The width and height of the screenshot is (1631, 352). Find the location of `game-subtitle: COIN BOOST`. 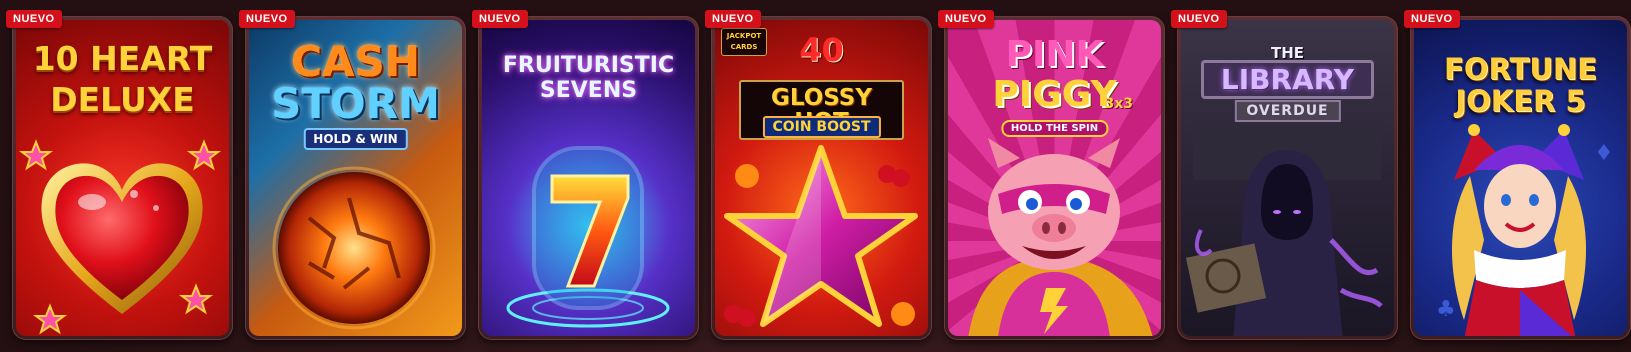

game-subtitle: COIN BOOST is located at coordinates (821, 127).